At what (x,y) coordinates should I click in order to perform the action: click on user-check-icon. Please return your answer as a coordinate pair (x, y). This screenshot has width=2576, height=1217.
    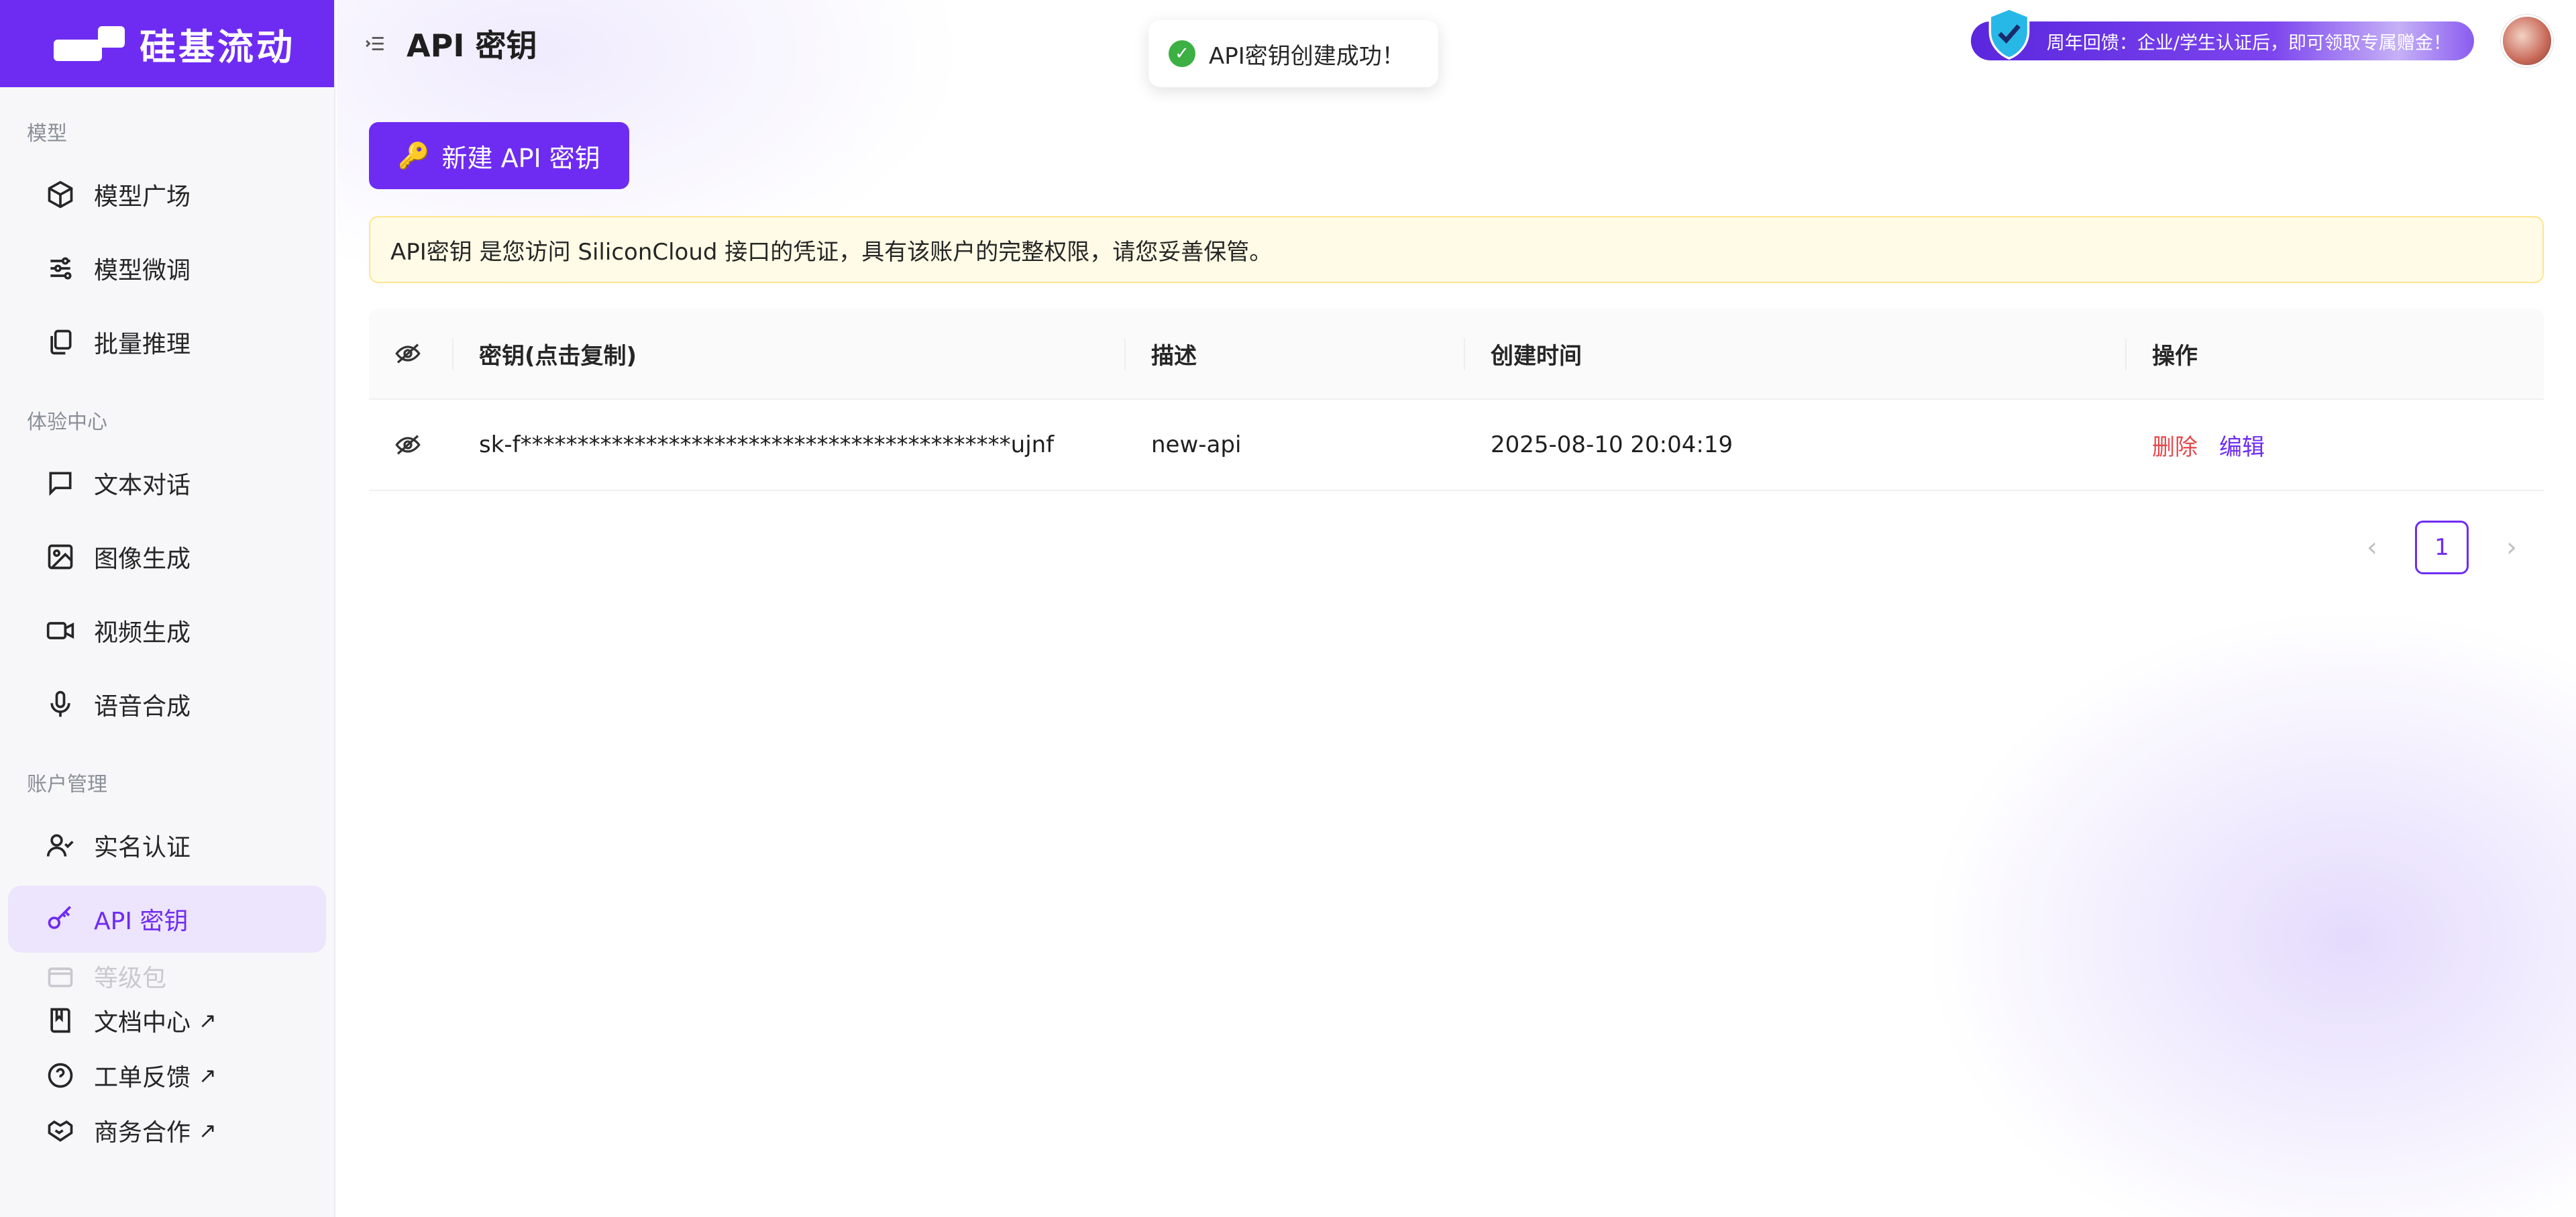
    Looking at the image, I should click on (60, 845).